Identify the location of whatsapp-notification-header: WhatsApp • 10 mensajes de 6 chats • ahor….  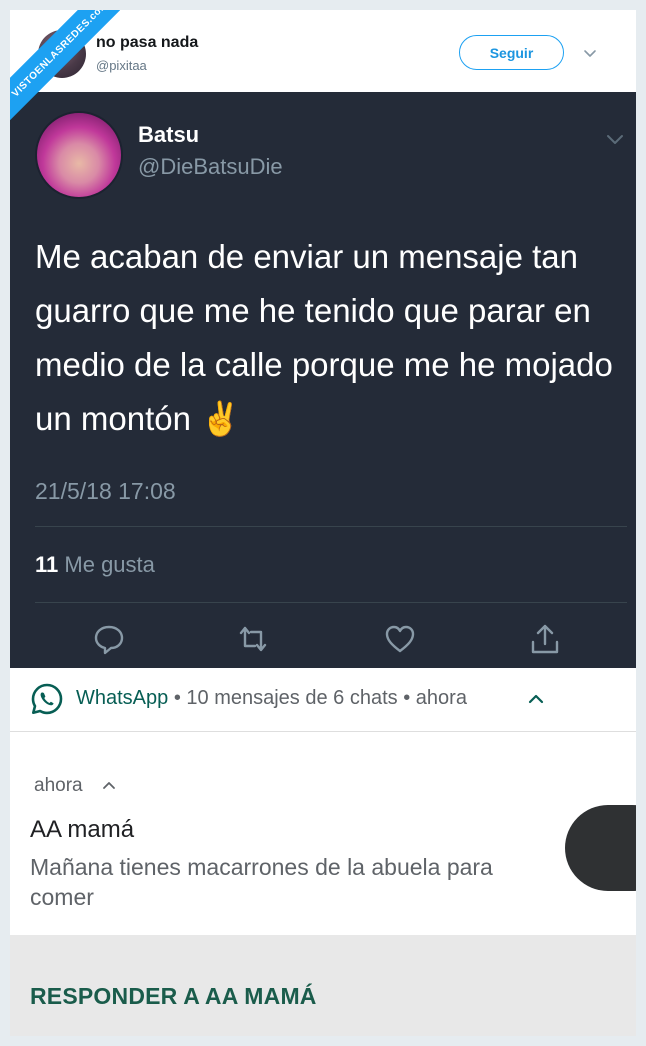
(323, 700).